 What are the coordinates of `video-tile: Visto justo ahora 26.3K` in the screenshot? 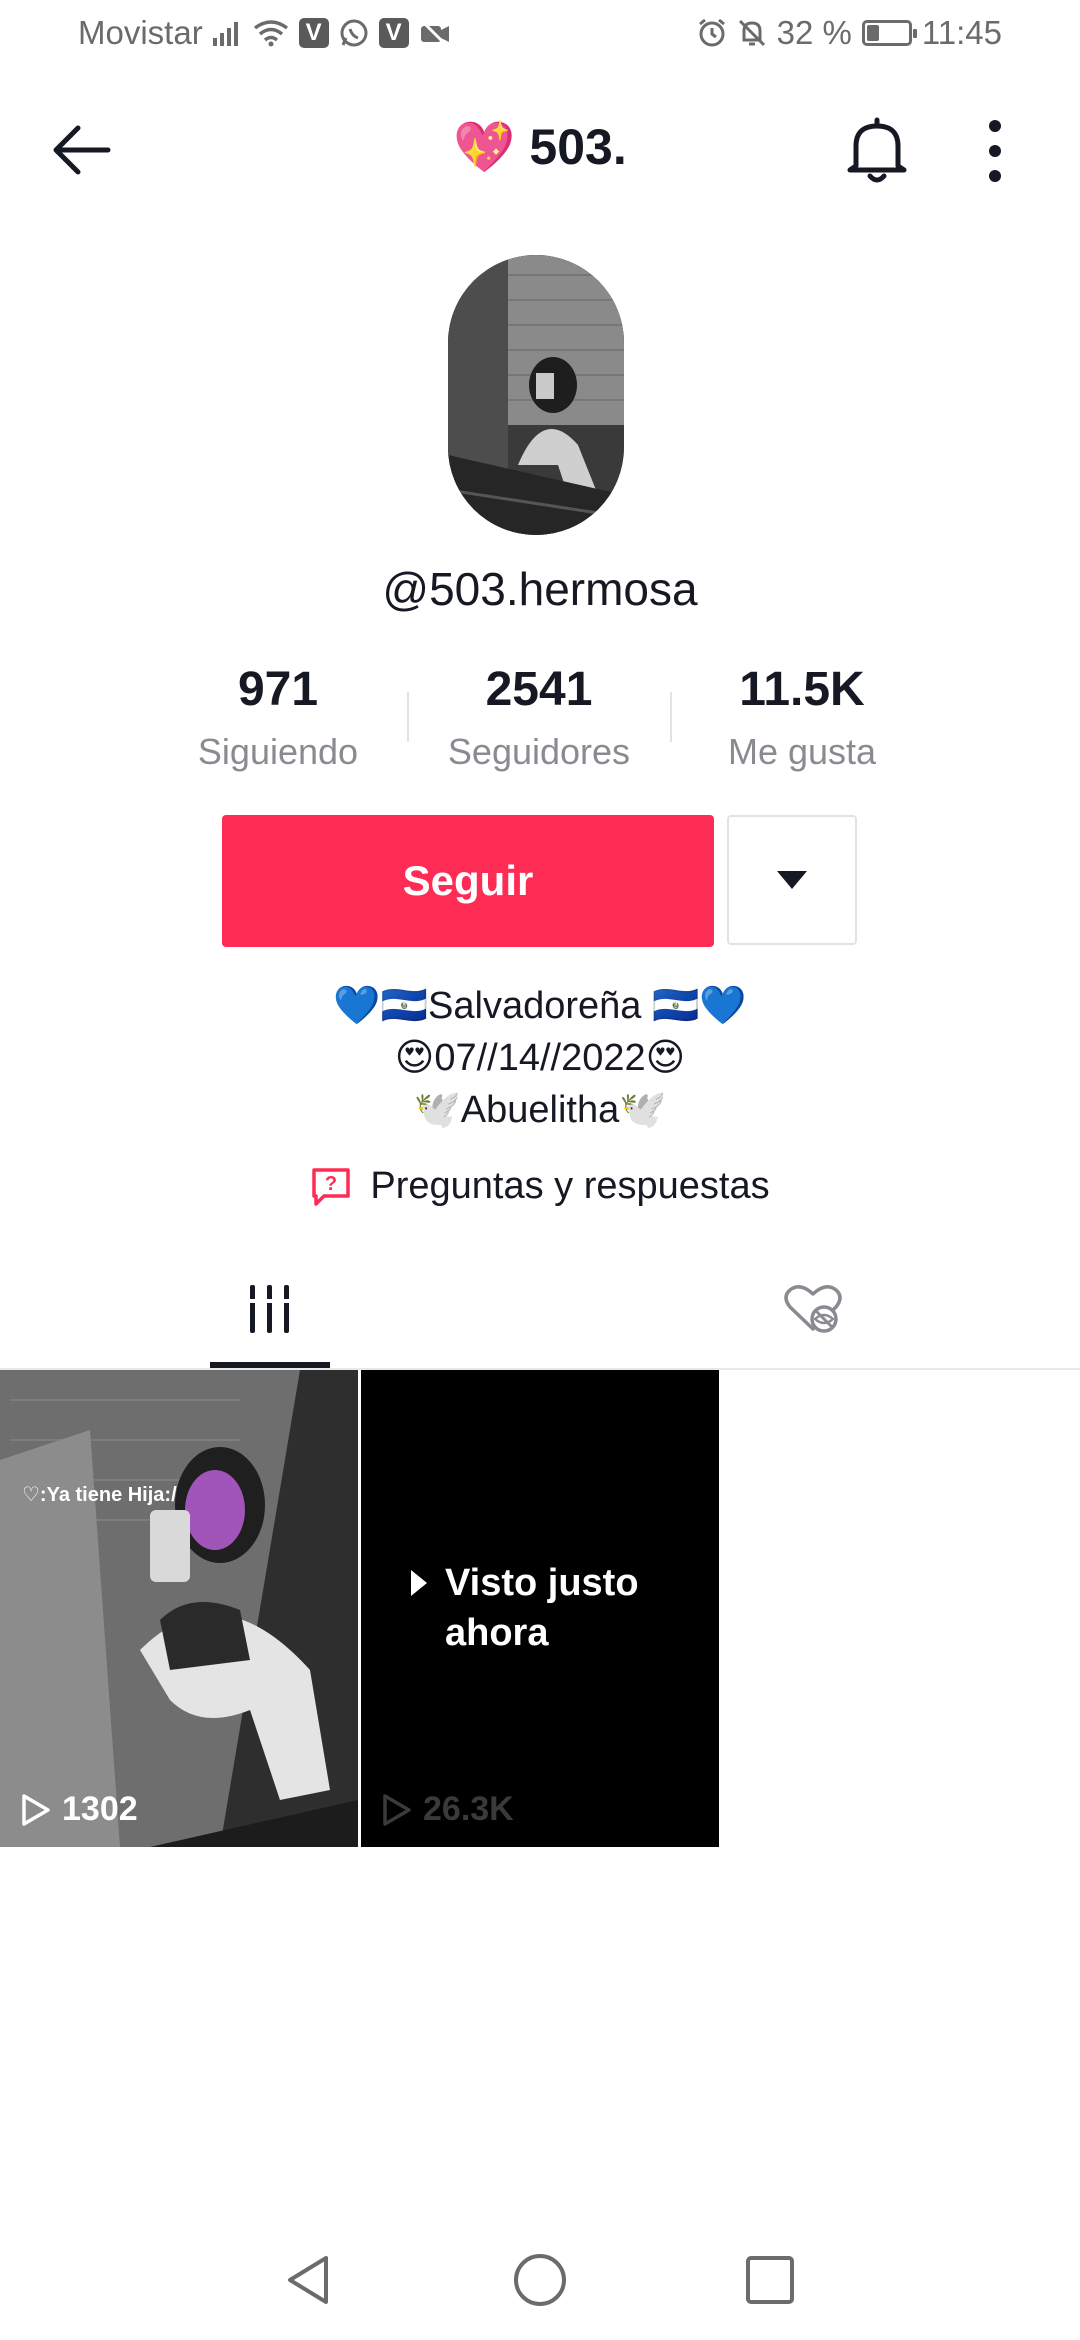 It's located at (540, 1608).